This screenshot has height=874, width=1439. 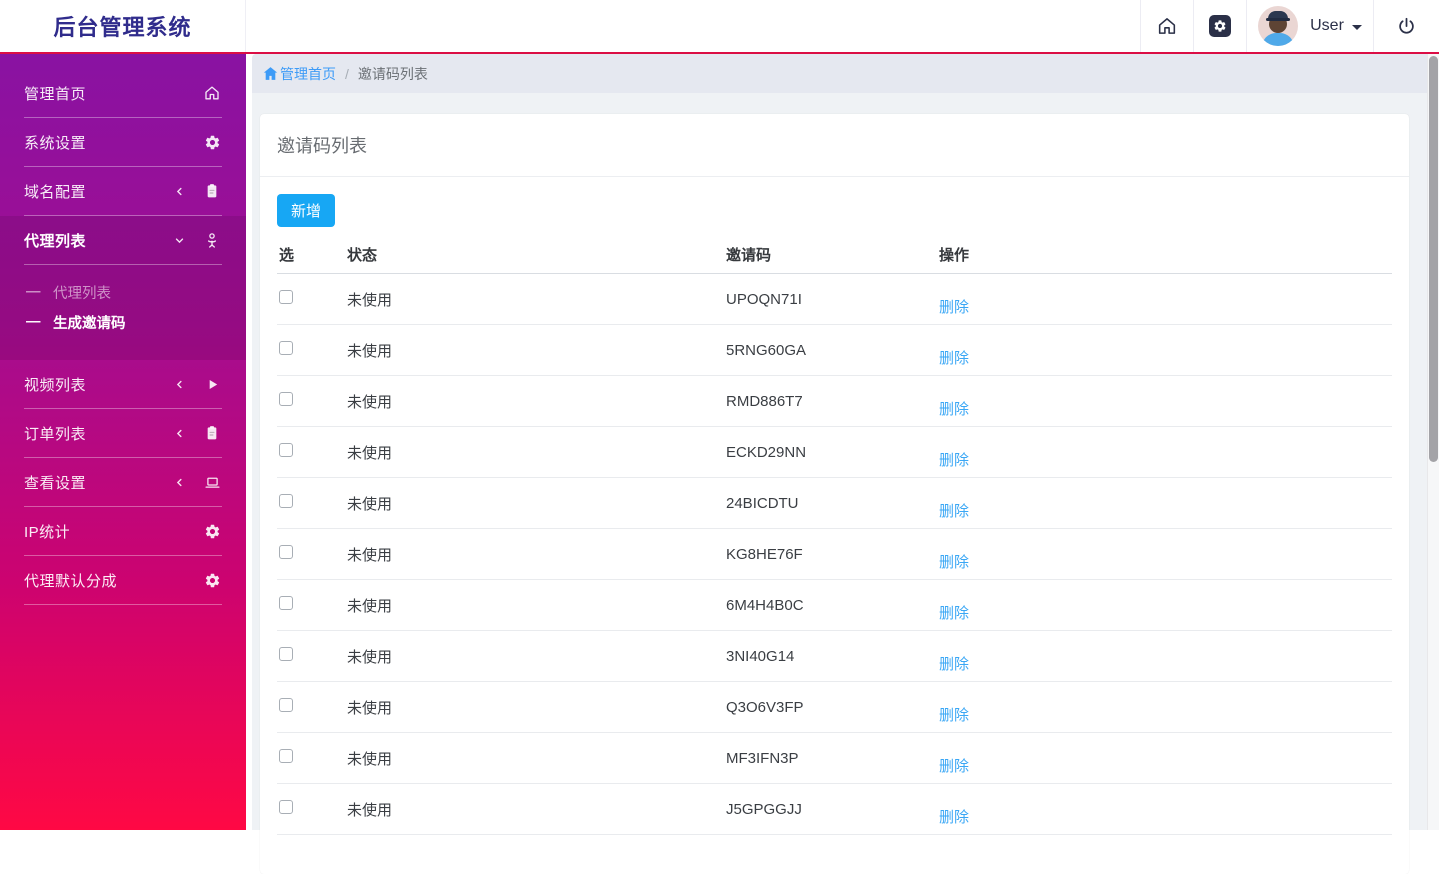 What do you see at coordinates (834, 255) in the screenshot?
I see `table-header-row: 选 状态 邀请码 操作` at bounding box center [834, 255].